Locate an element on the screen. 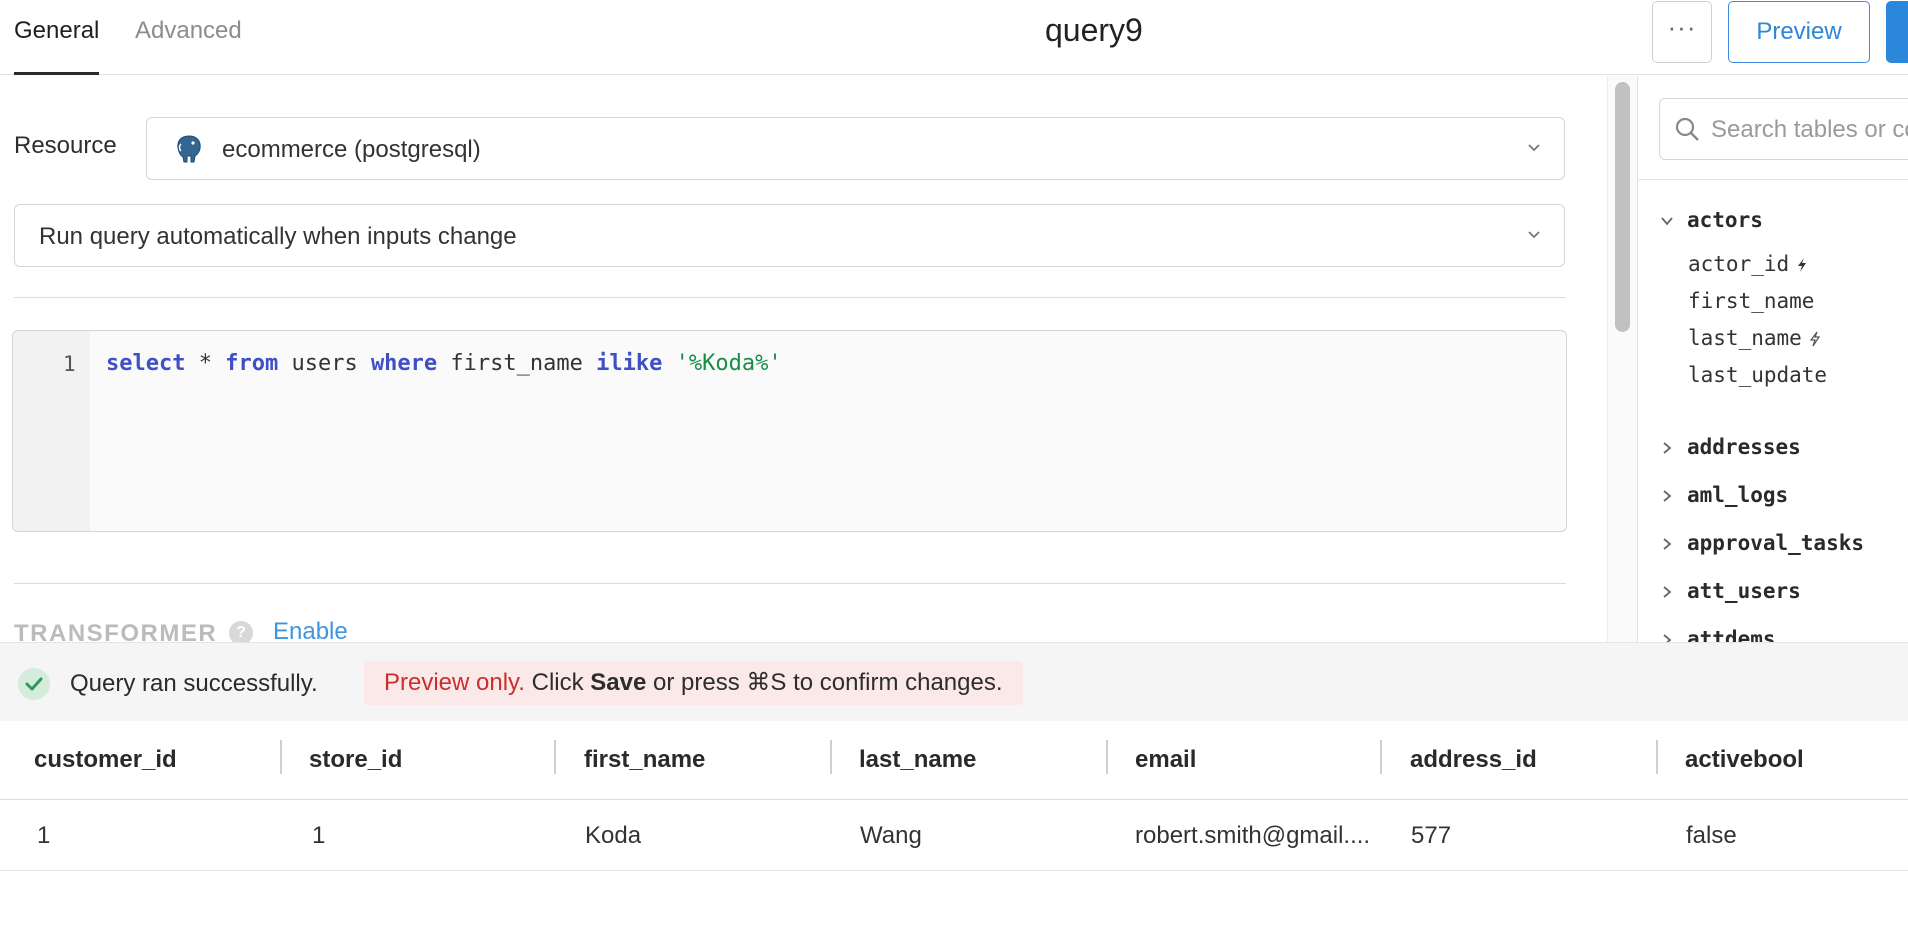 Image resolution: width=1908 pixels, height=930 pixels. sql-token: users is located at coordinates (324, 363).